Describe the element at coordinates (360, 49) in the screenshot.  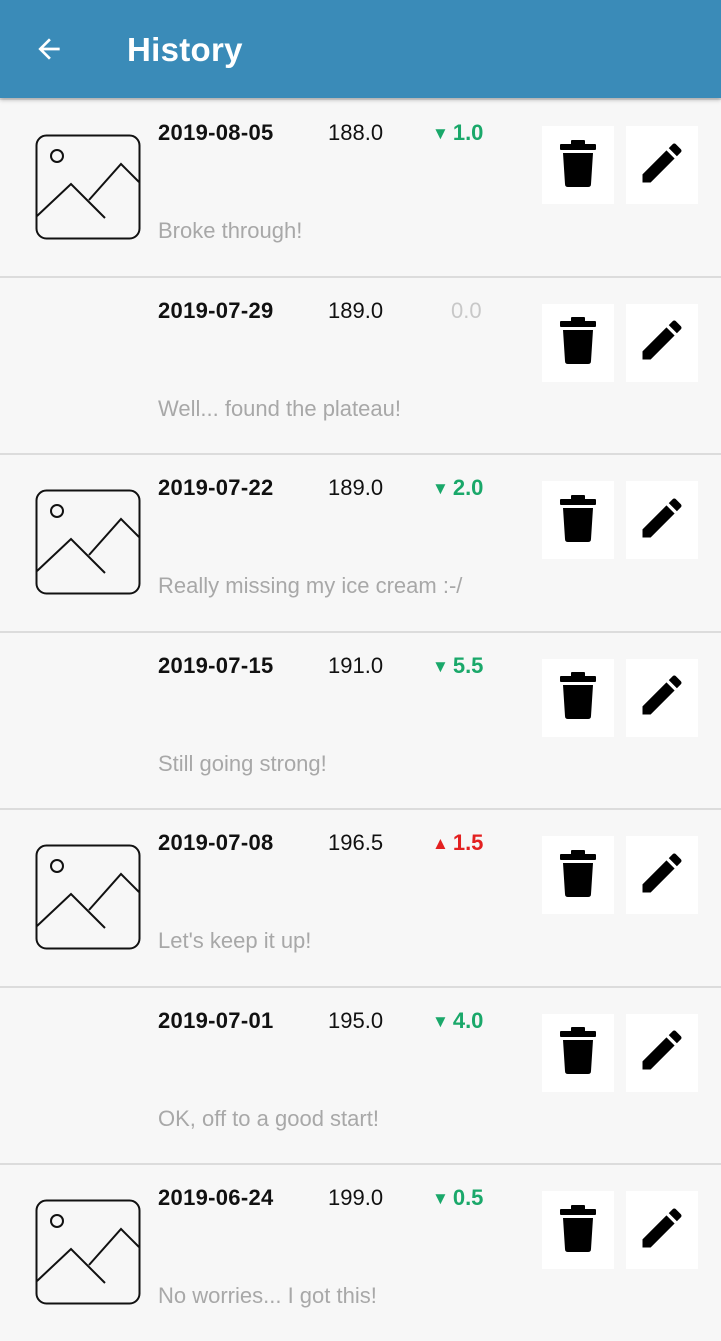
I see `app-bar: History` at that location.